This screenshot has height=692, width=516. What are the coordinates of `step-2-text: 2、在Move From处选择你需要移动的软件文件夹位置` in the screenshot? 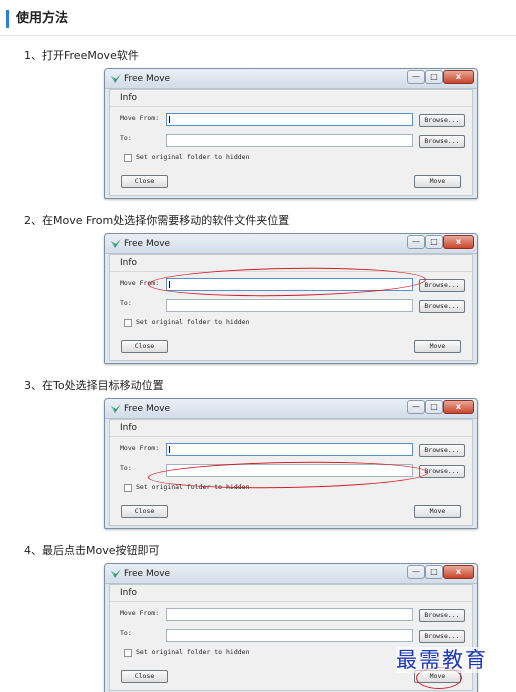 It's located at (157, 220).